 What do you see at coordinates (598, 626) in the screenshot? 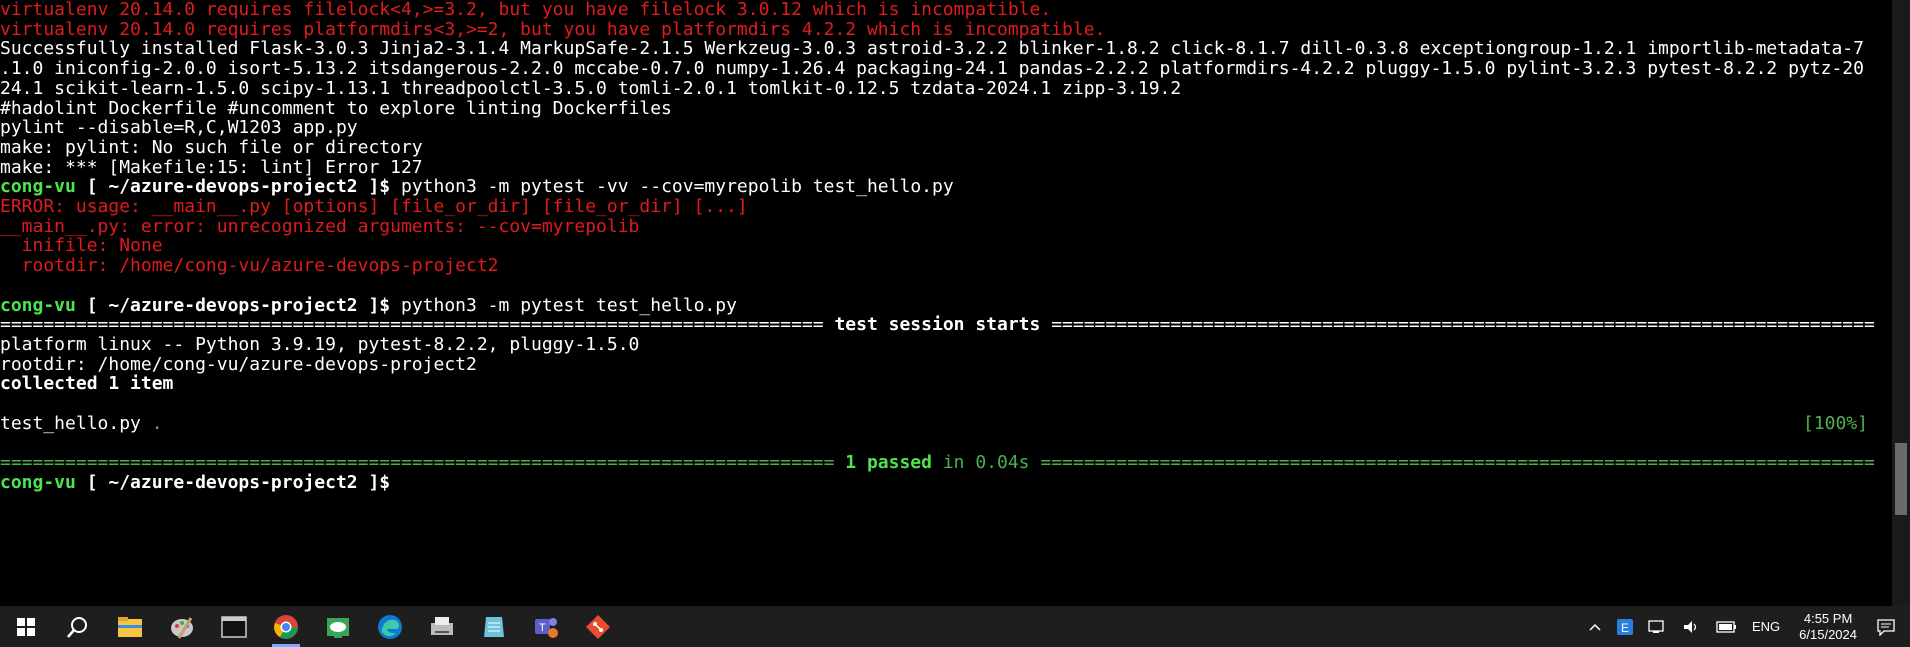
I see `git-icon` at bounding box center [598, 626].